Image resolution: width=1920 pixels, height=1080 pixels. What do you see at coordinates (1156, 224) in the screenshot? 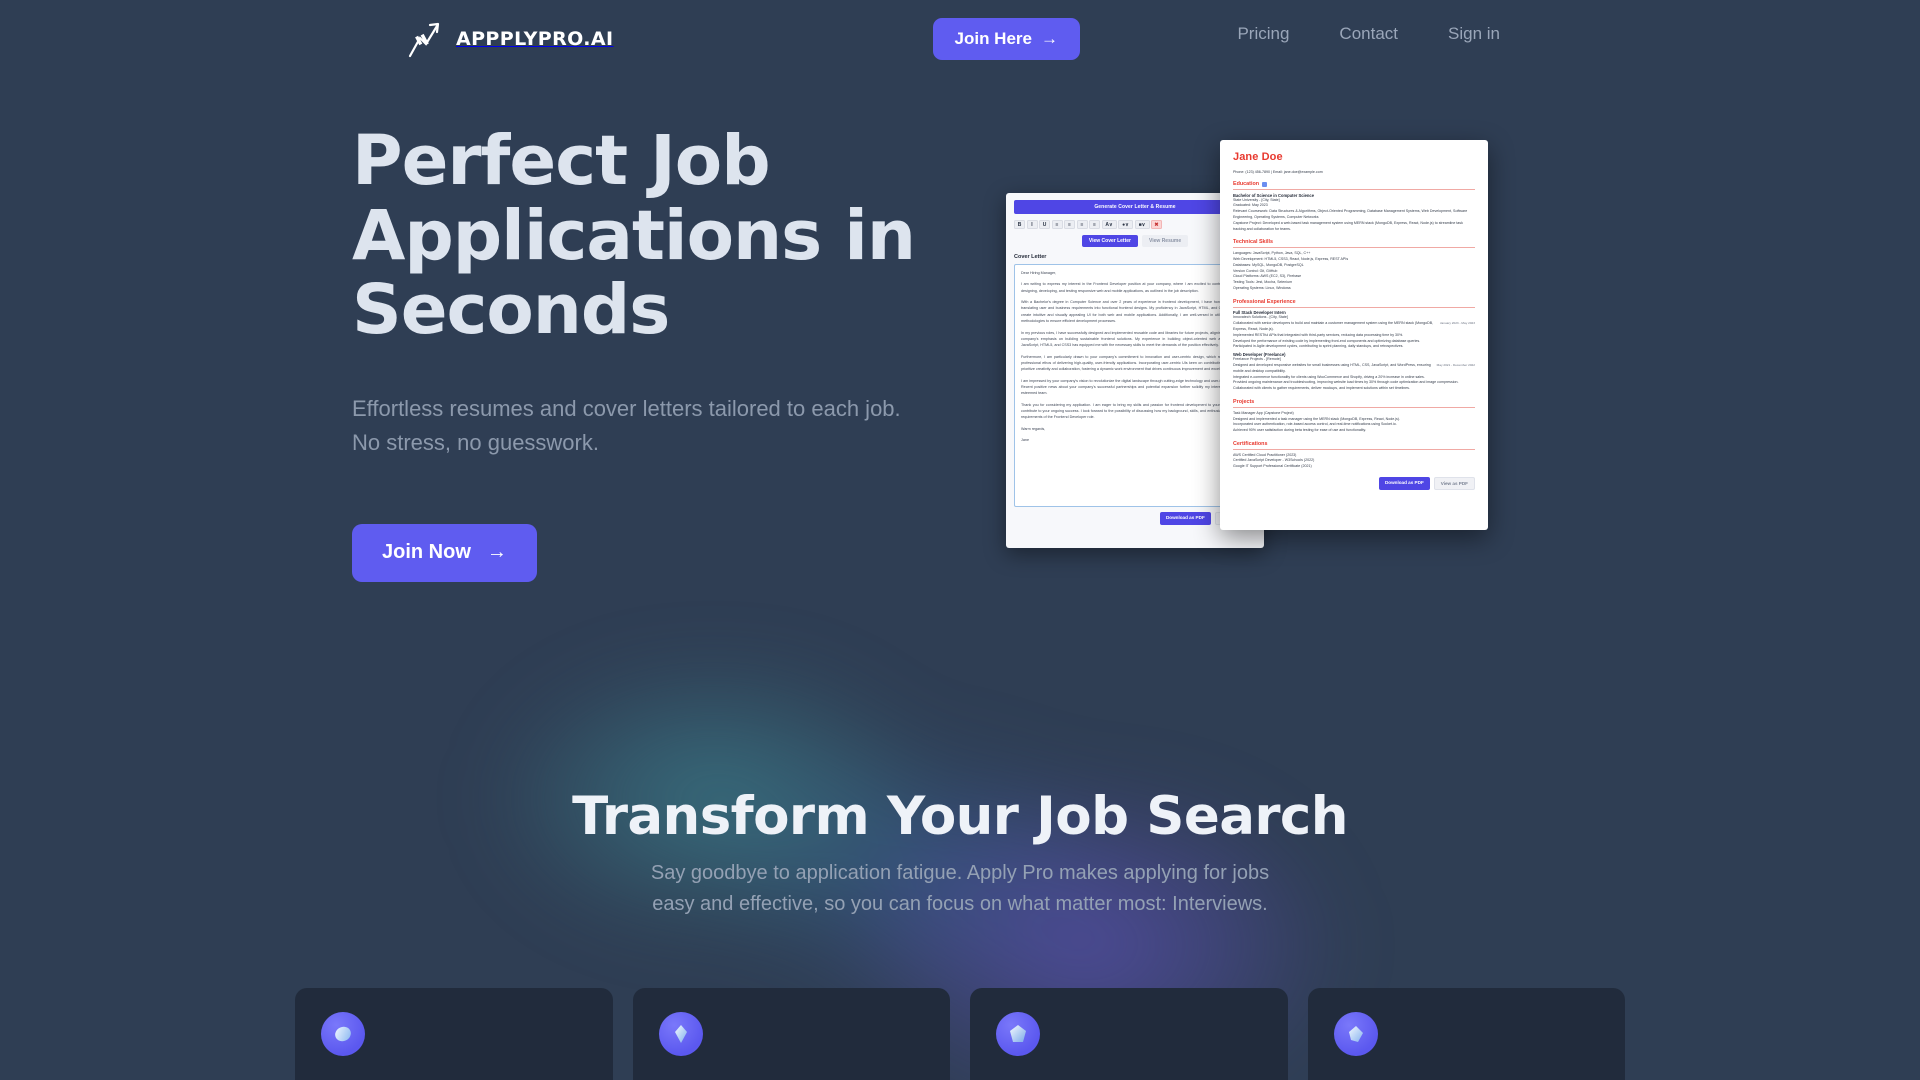
I see `clear-format-icon: ✖` at bounding box center [1156, 224].